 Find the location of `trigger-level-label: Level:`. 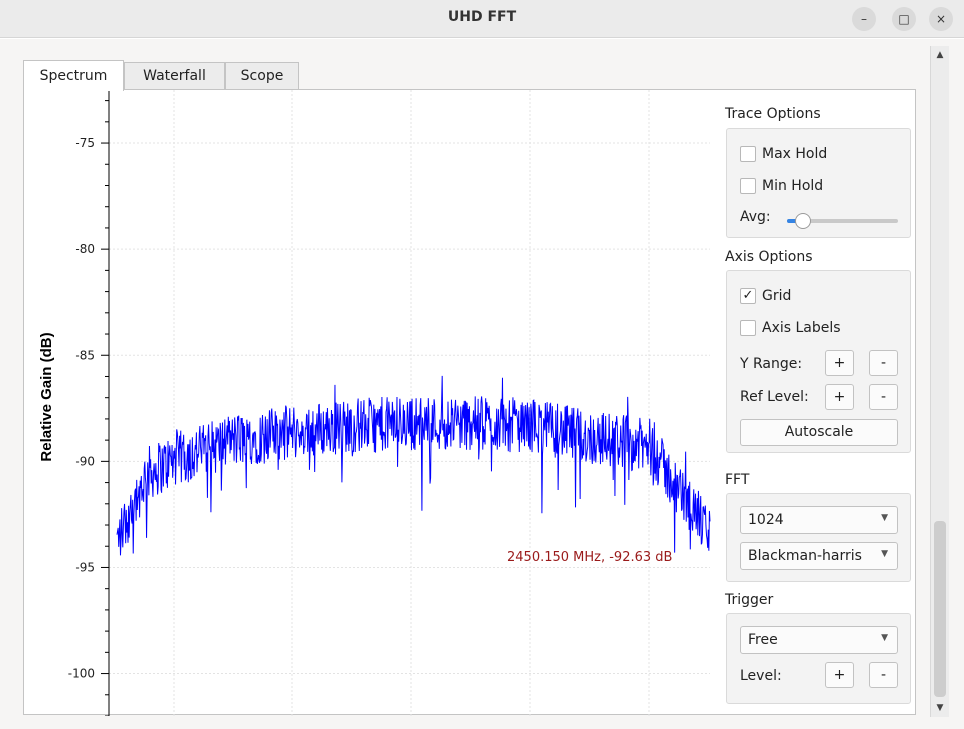

trigger-level-label: Level: is located at coordinates (761, 676).